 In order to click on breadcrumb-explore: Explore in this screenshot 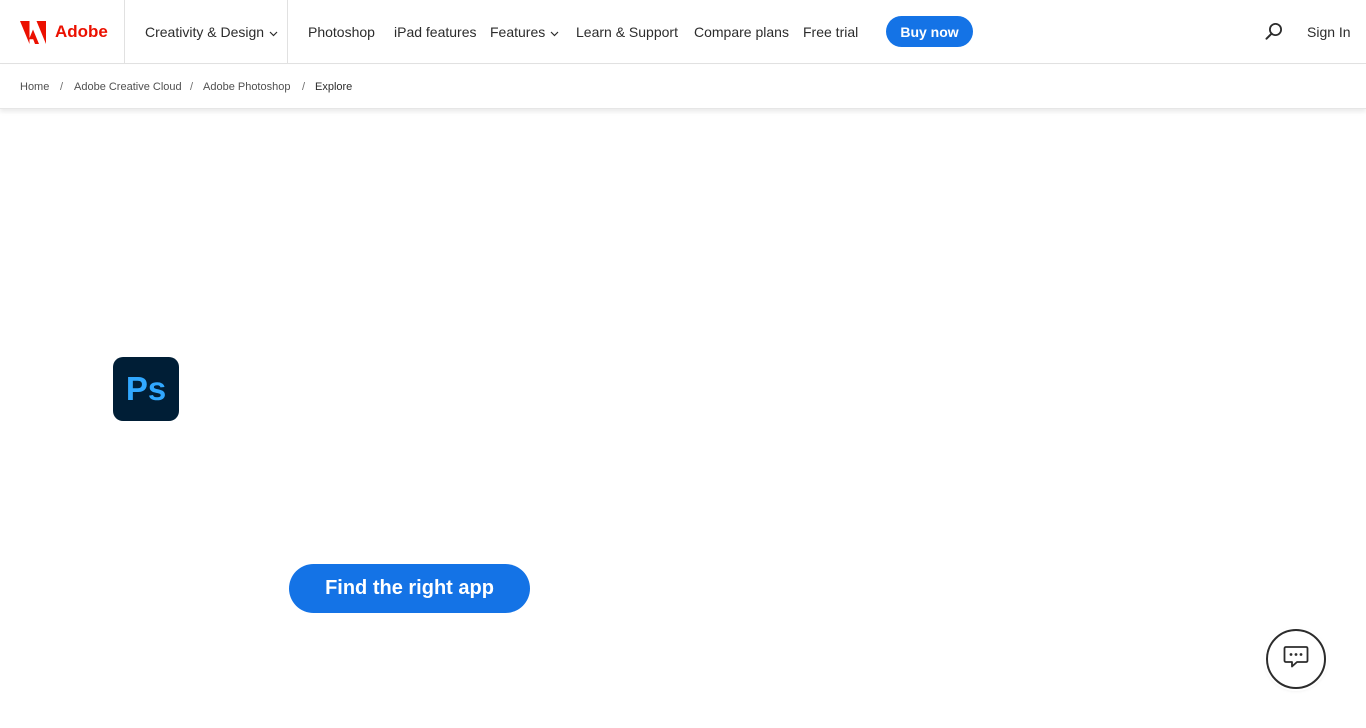, I will do `click(334, 86)`.